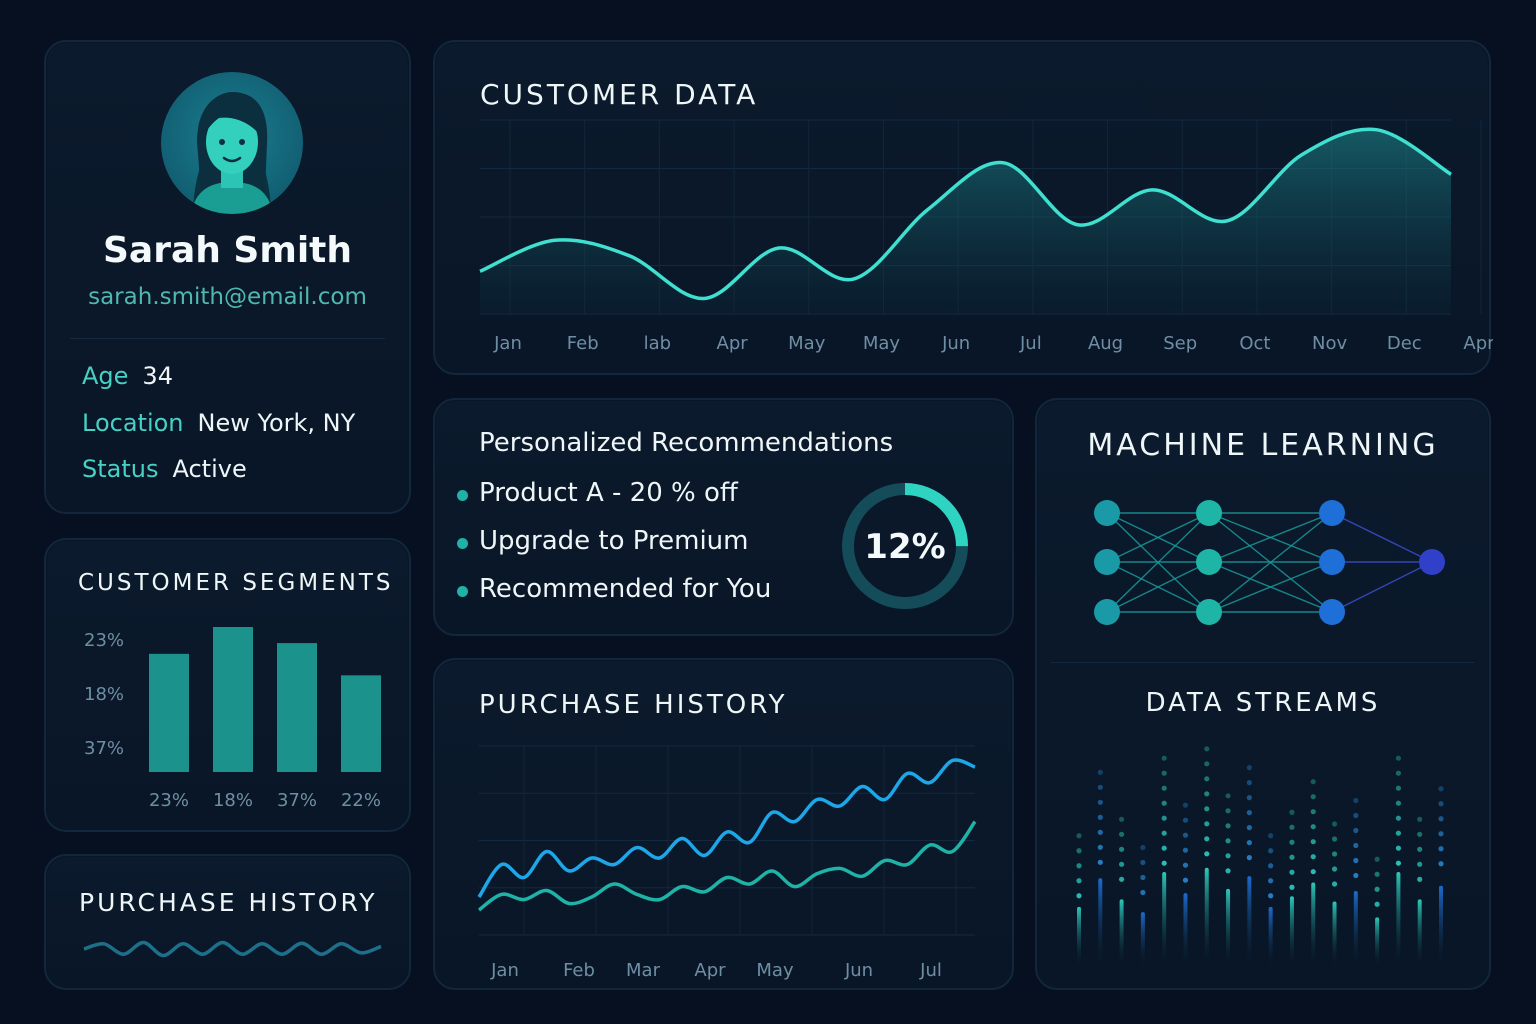 The height and width of the screenshot is (1024, 1536). Describe the element at coordinates (602, 541) in the screenshot. I see `recommendation-item: Upgrade to Premium` at that location.